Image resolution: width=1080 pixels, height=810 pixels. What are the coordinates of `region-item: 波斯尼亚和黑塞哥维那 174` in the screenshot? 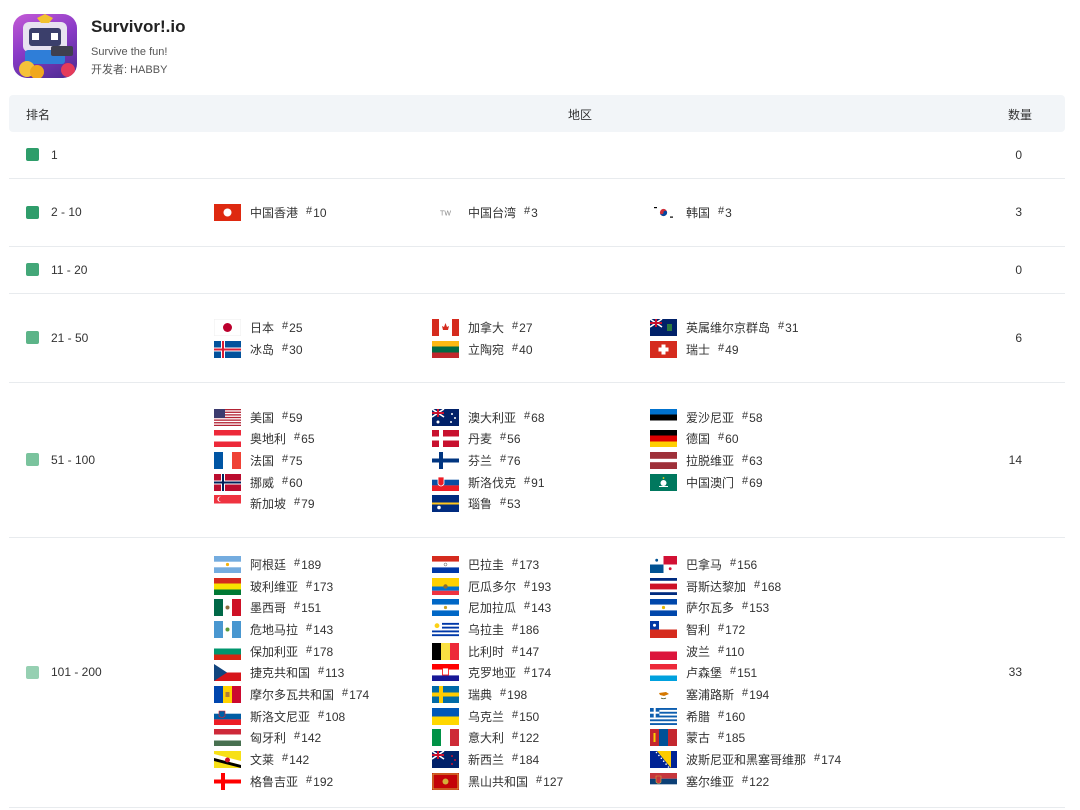 It's located at (745, 760).